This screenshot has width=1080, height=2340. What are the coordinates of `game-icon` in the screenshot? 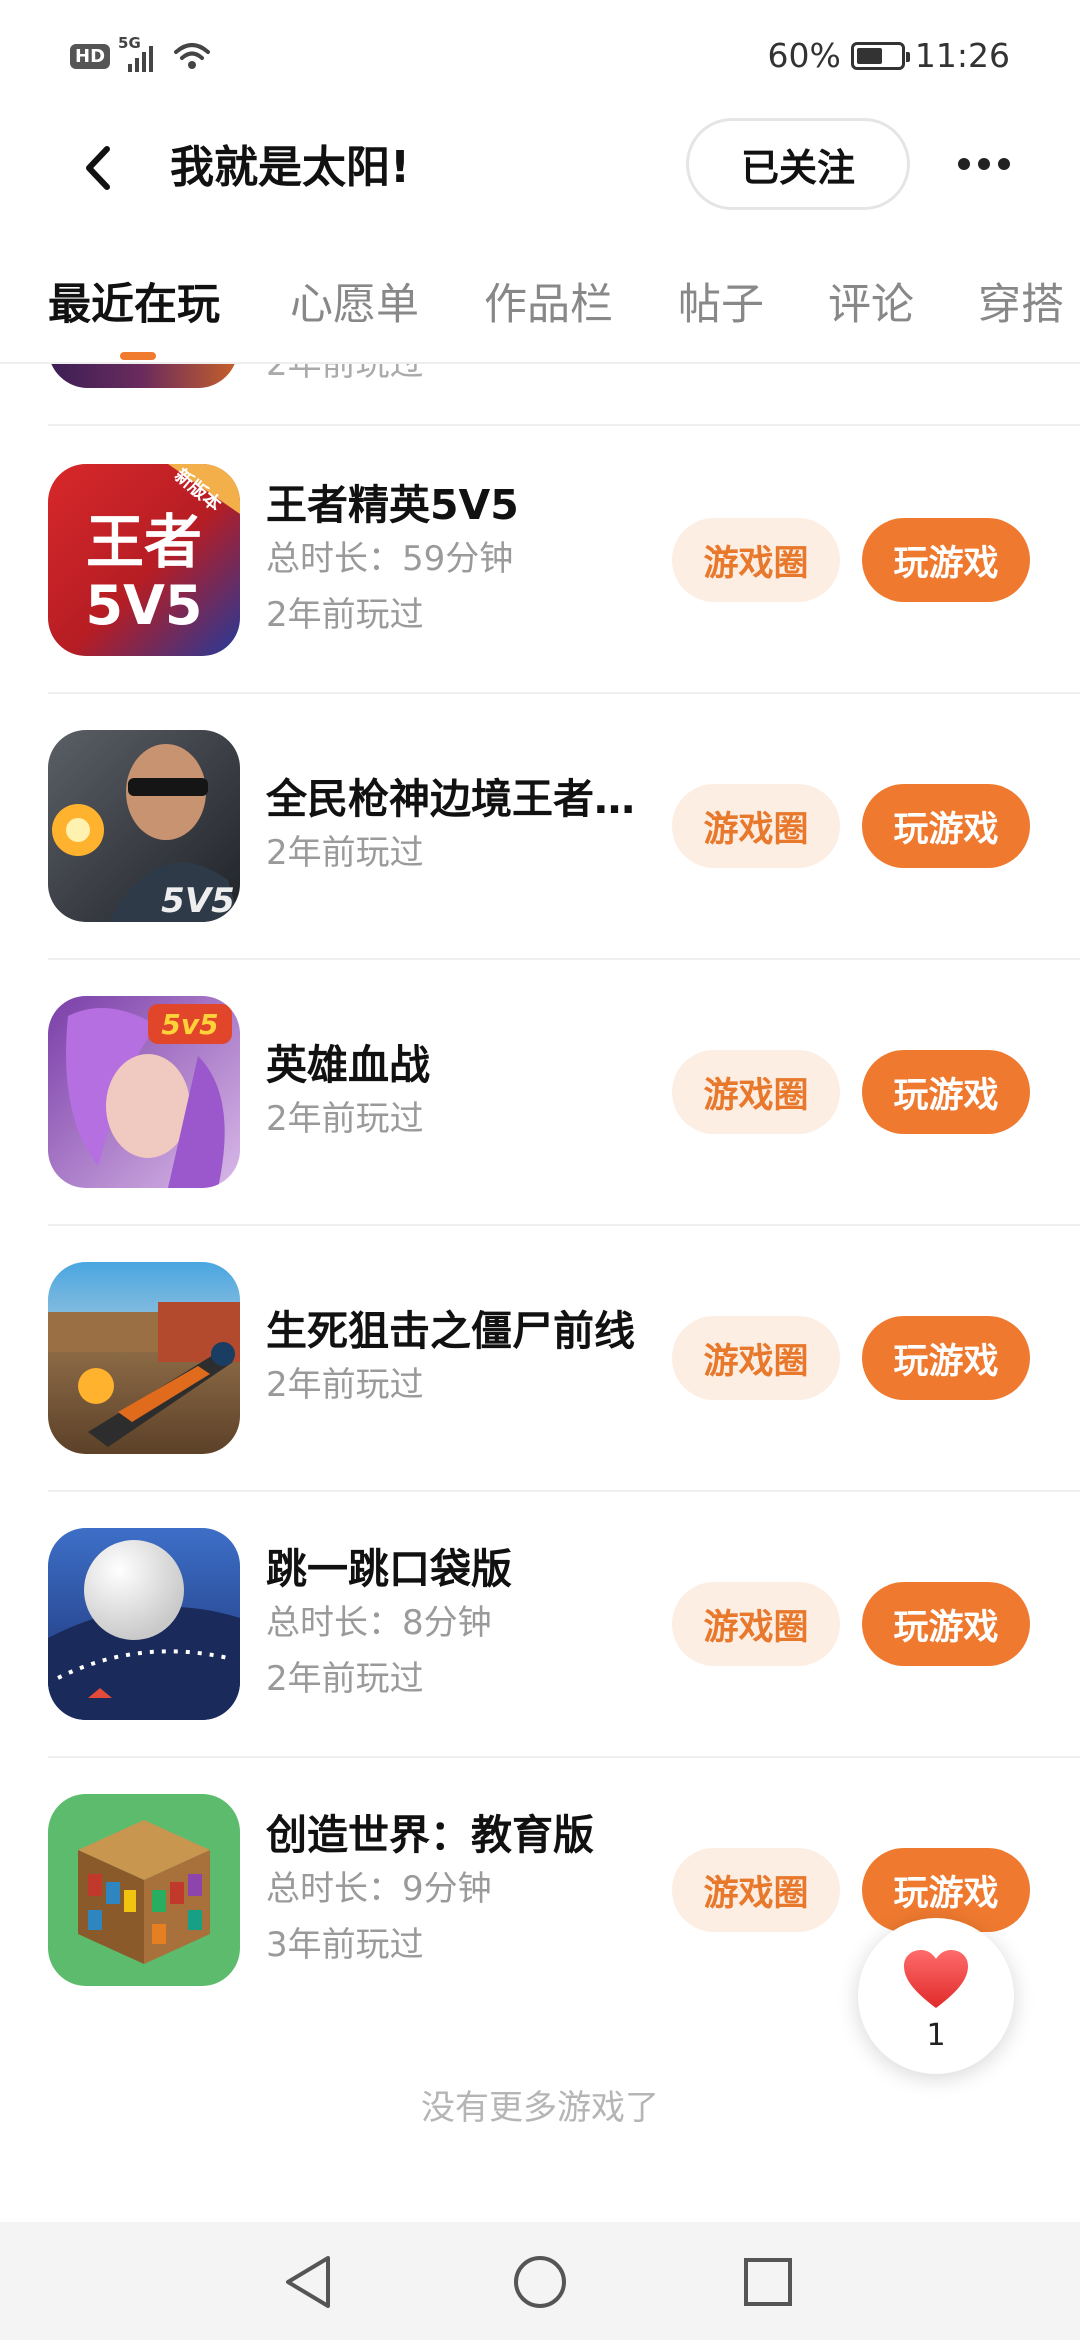 It's located at (143, 376).